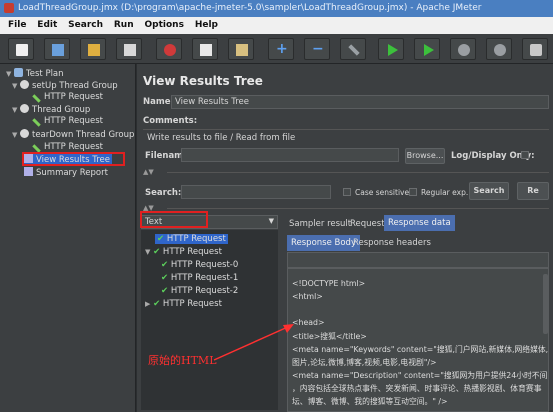 This screenshot has width=553, height=412. I want to click on case-sensitive-checkbox, so click(347, 192).